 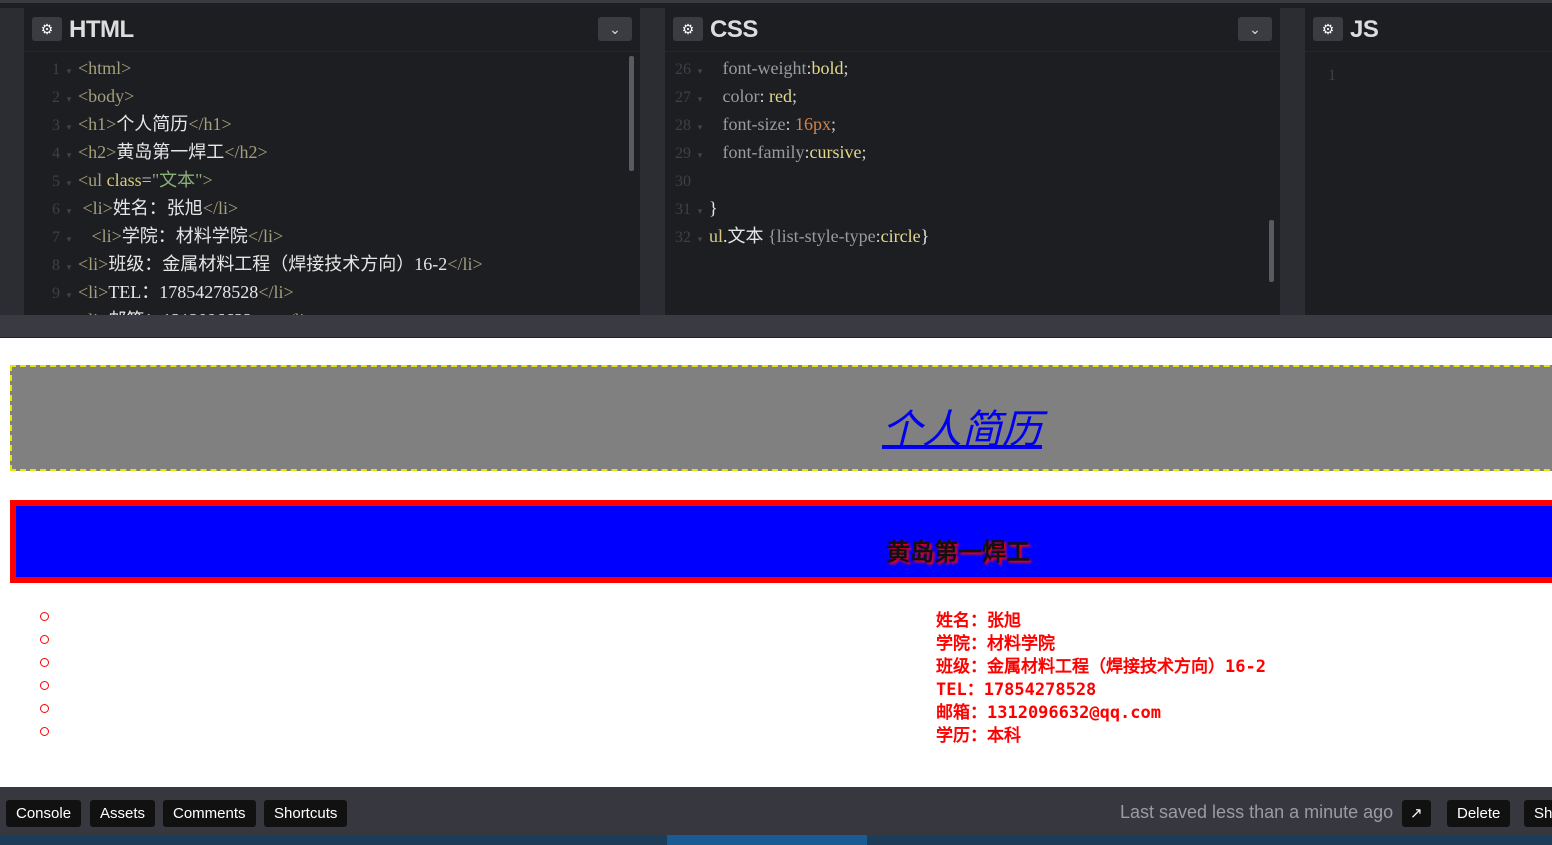 I want to click on code-line: 4 ▾ <h2>黄岛第一焊工</h2>, so click(x=332, y=152).